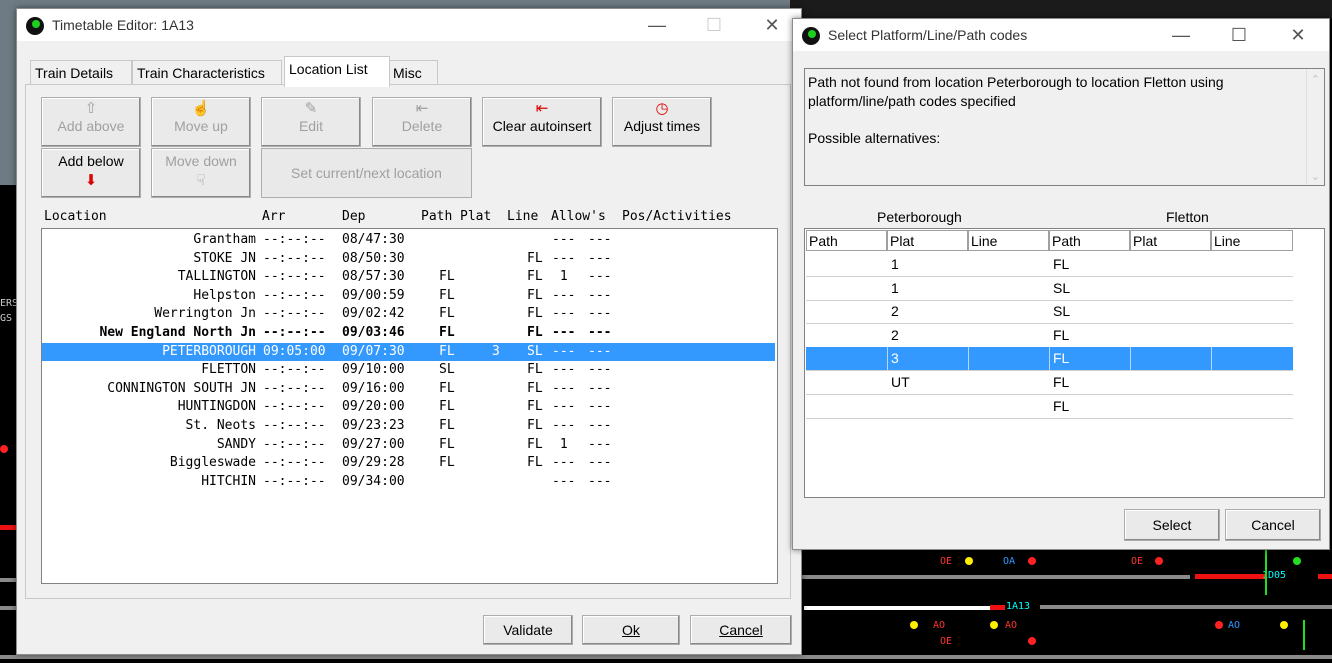 The image size is (1332, 663). Describe the element at coordinates (1273, 525) in the screenshot. I see `dialog-cancel-button: Cancel` at that location.